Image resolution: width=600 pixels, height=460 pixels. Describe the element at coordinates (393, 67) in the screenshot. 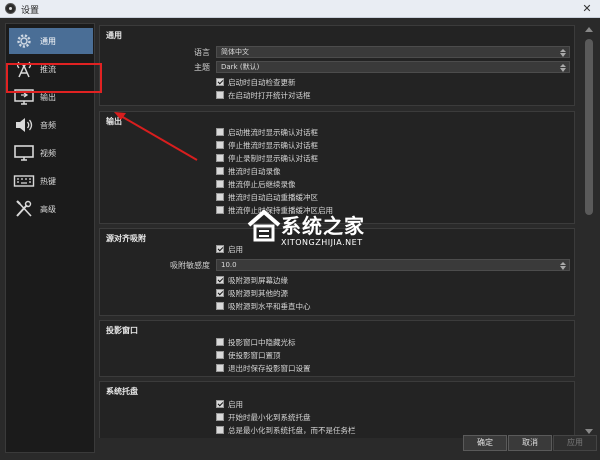

I see `theme-select: Dark (默认)` at that location.